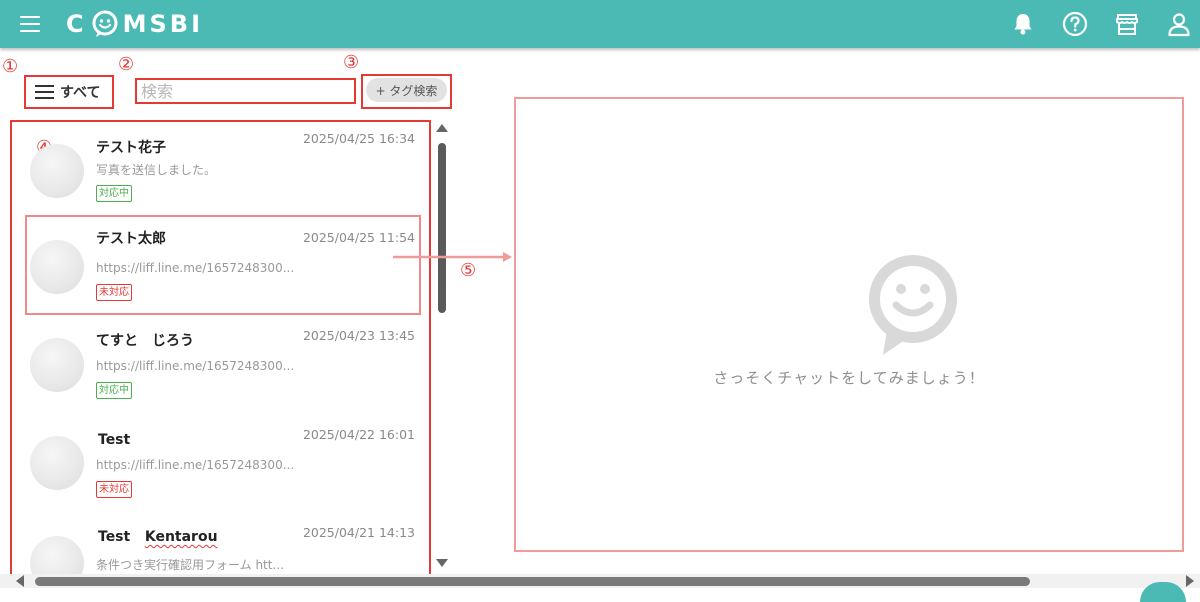  I want to click on arrow-right-icon, so click(452, 257).